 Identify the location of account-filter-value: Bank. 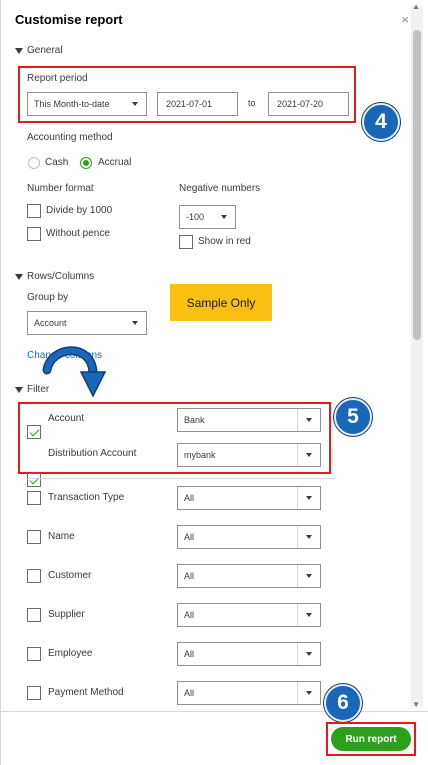
(194, 420).